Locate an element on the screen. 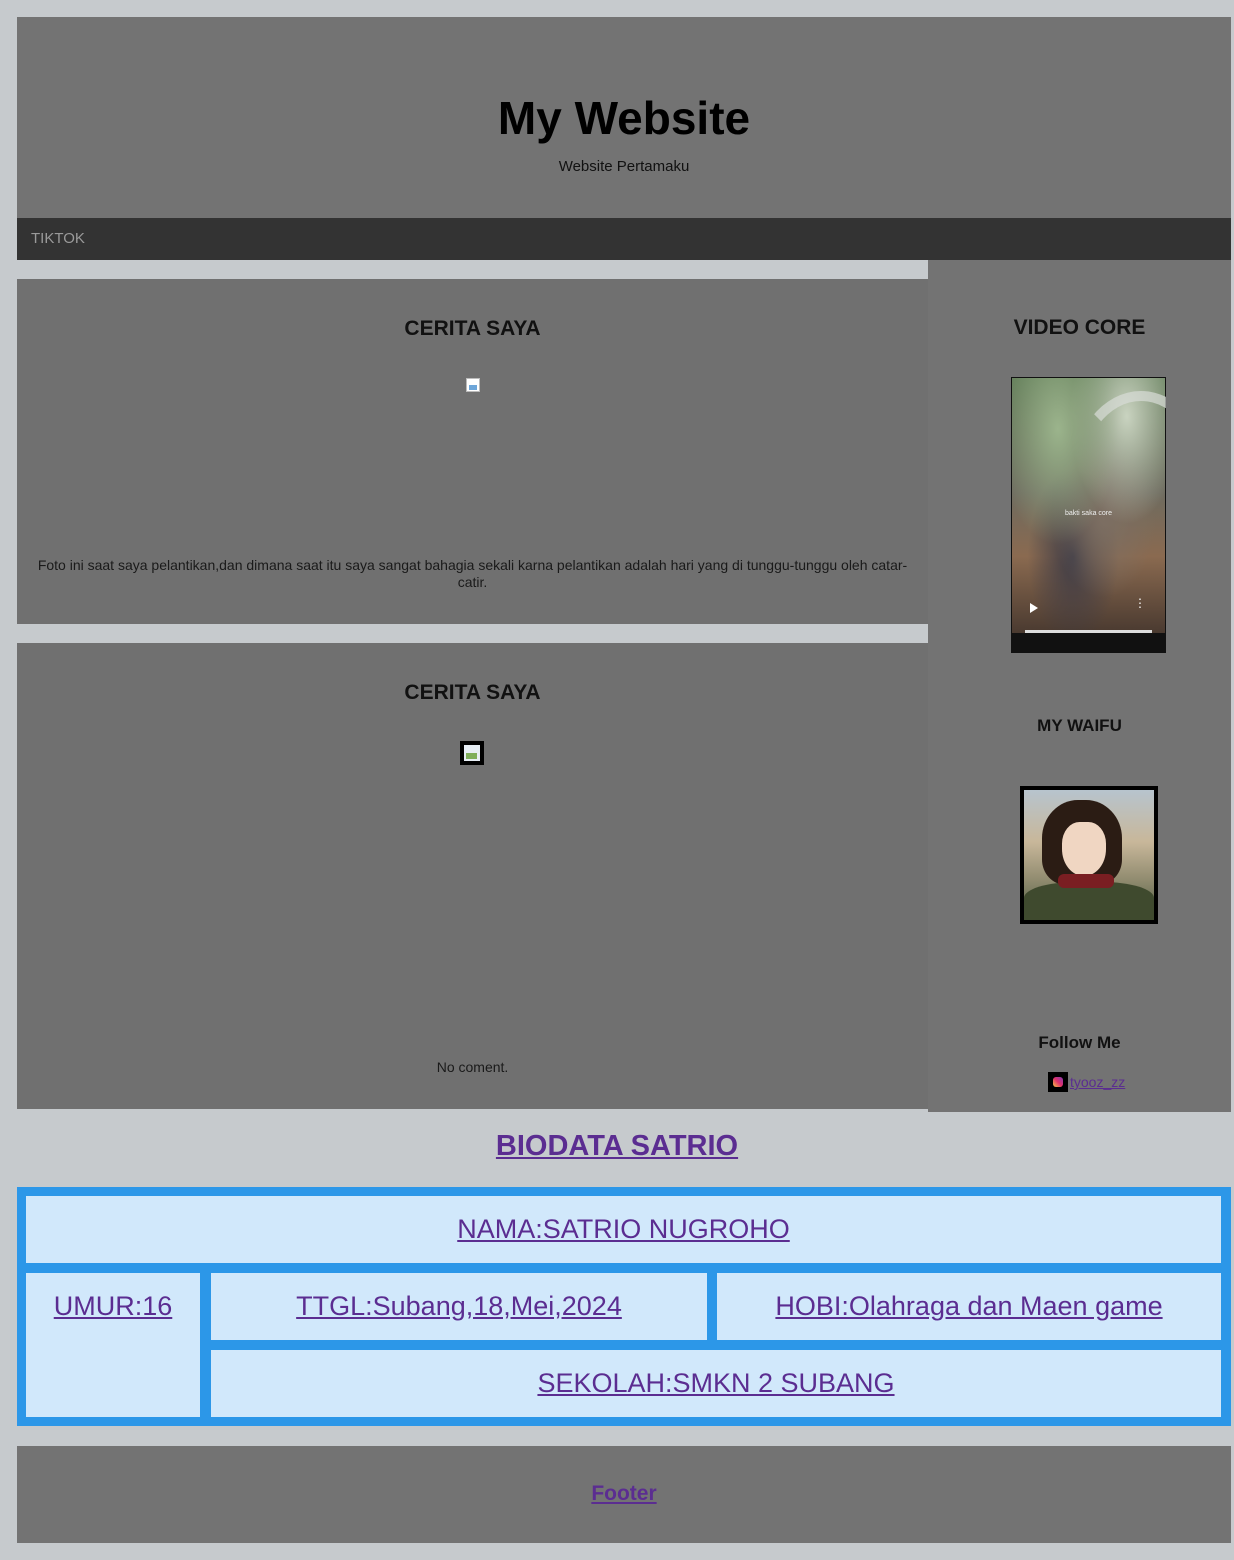 Image resolution: width=1234 pixels, height=1560 pixels. biodata-title-link: BIODATA SATRIO is located at coordinates (617, 1146).